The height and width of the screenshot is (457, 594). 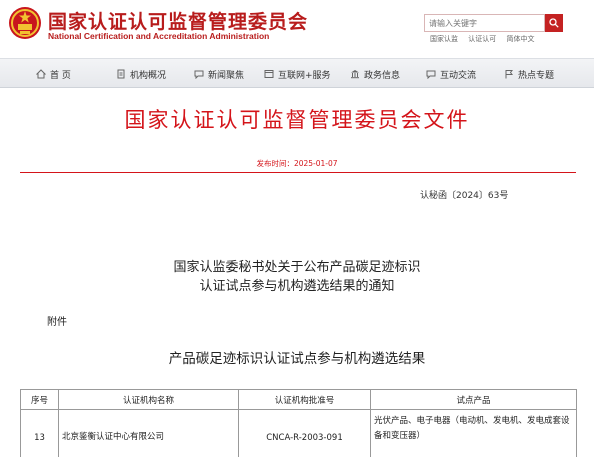 What do you see at coordinates (473, 399) in the screenshot?
I see `column-header-pilot-products: 试点产品` at bounding box center [473, 399].